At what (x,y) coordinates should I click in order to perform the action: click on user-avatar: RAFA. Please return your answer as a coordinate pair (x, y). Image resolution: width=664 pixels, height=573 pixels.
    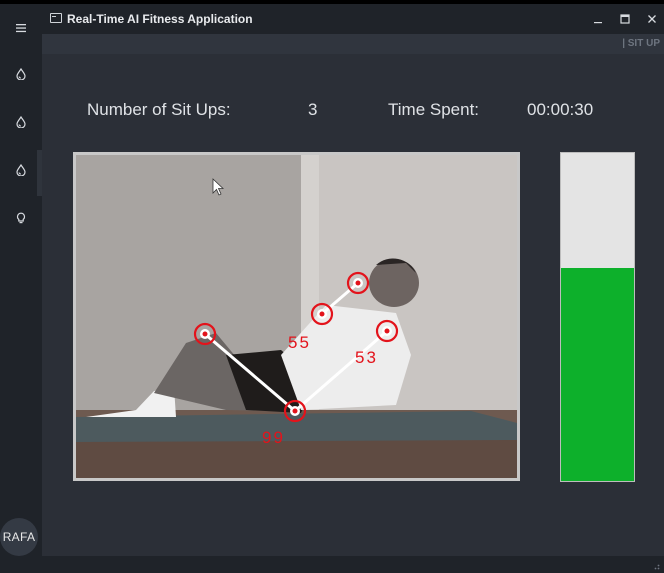
    Looking at the image, I should click on (19, 537).